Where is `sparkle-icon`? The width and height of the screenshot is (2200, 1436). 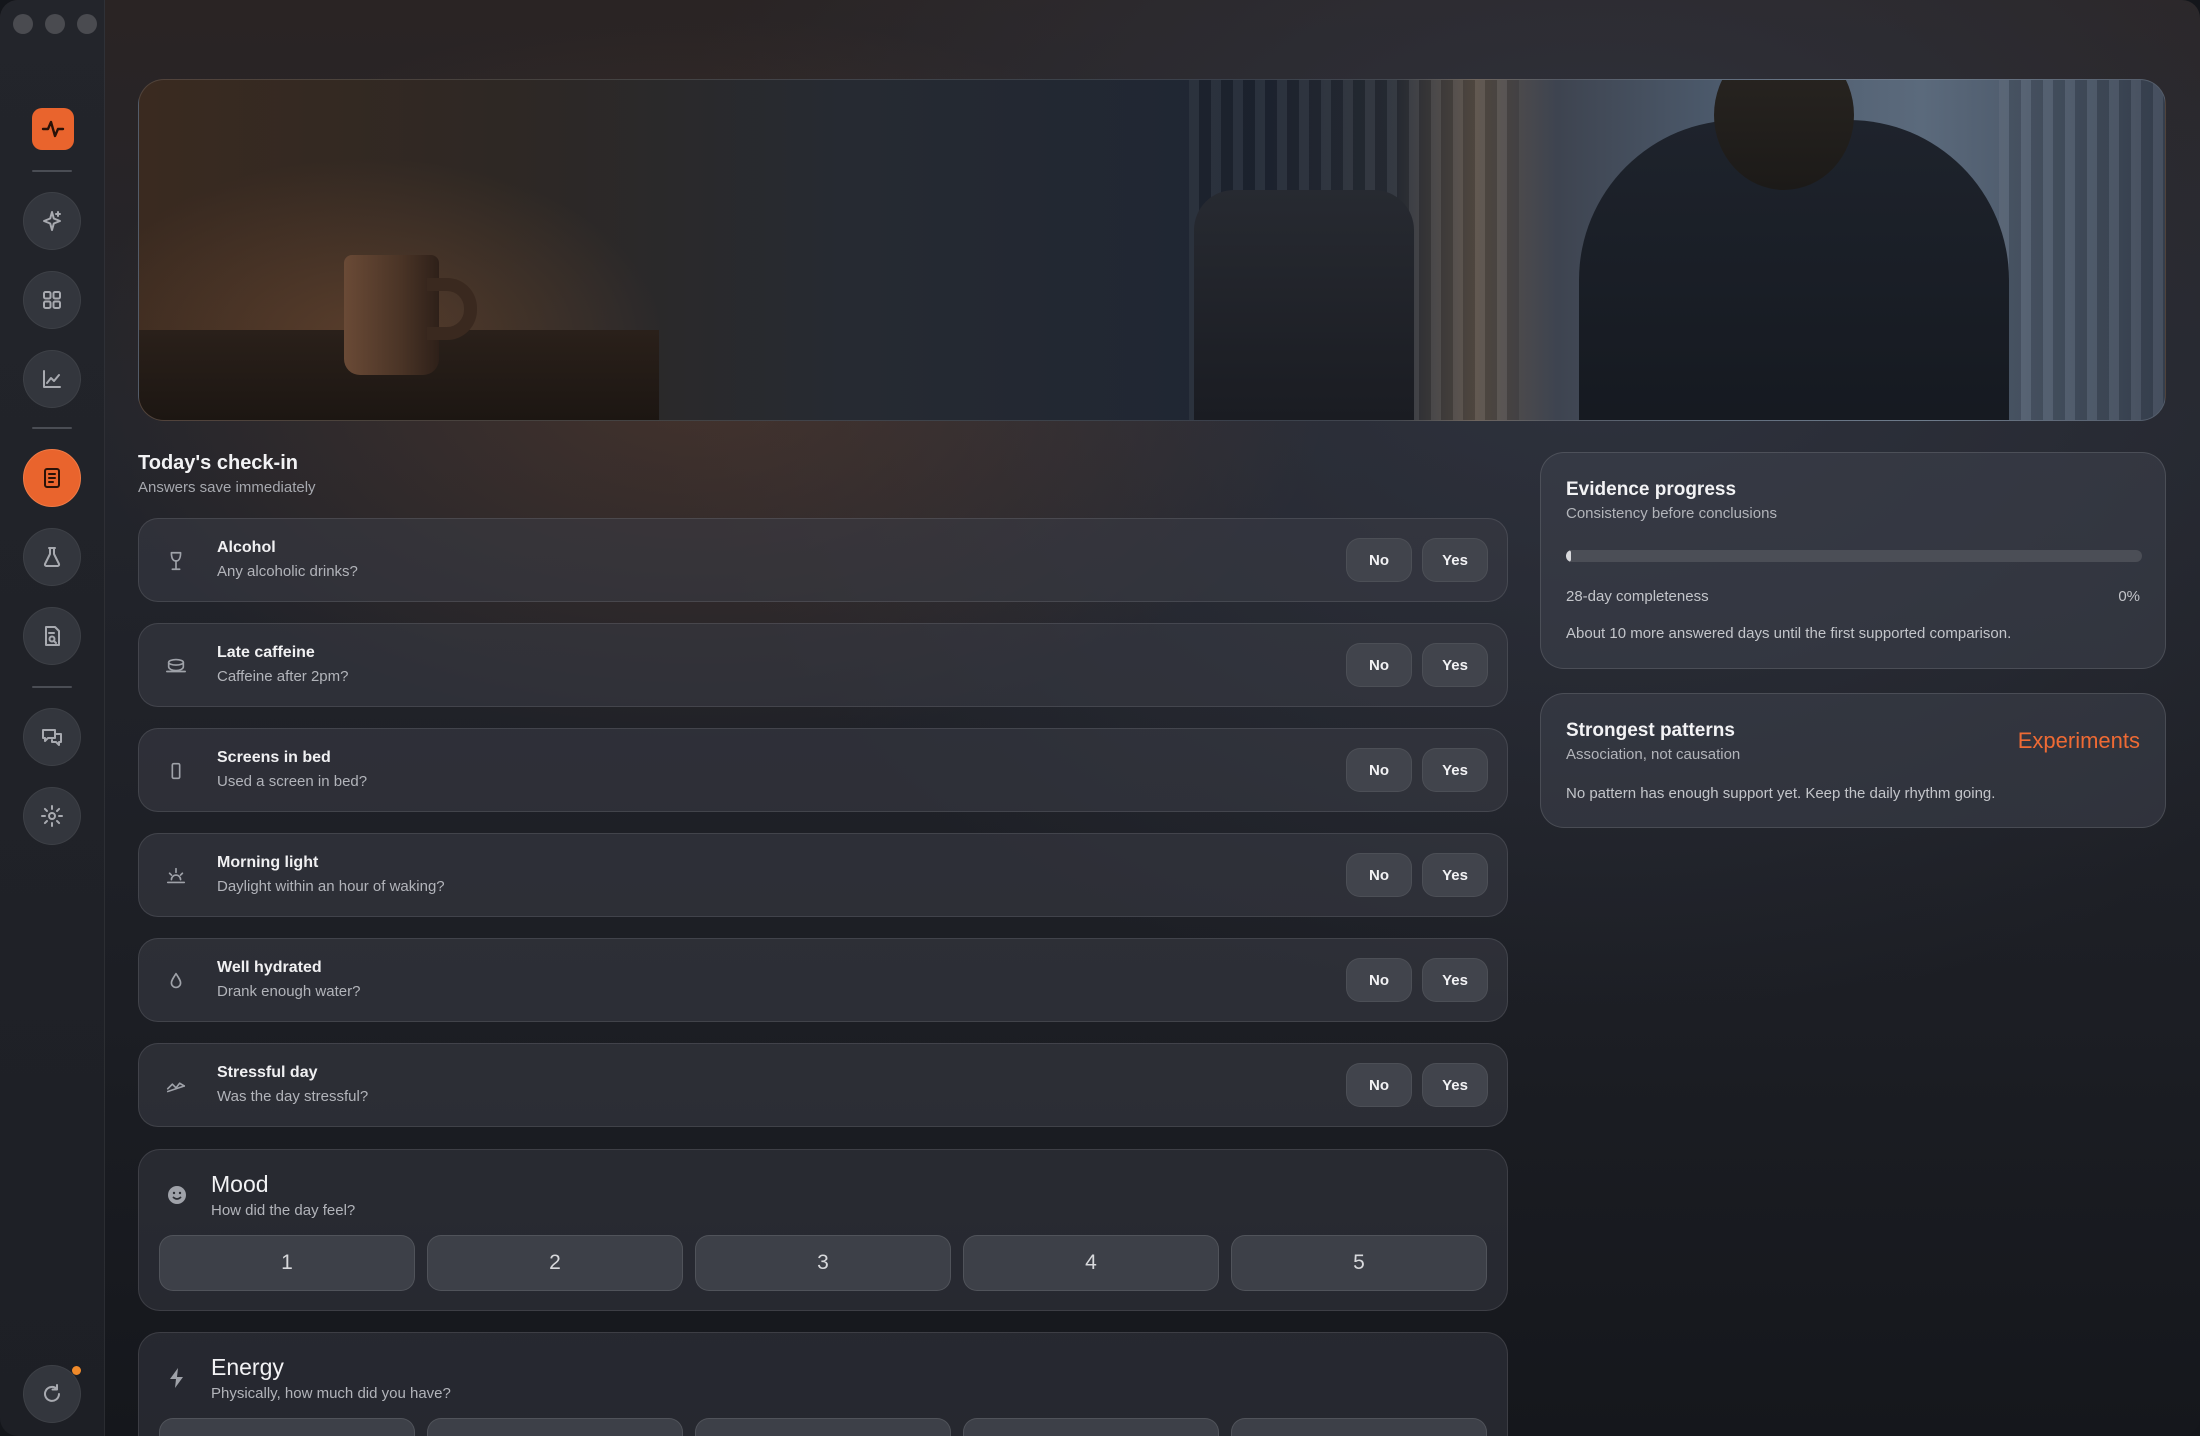
sparkle-icon is located at coordinates (52, 221).